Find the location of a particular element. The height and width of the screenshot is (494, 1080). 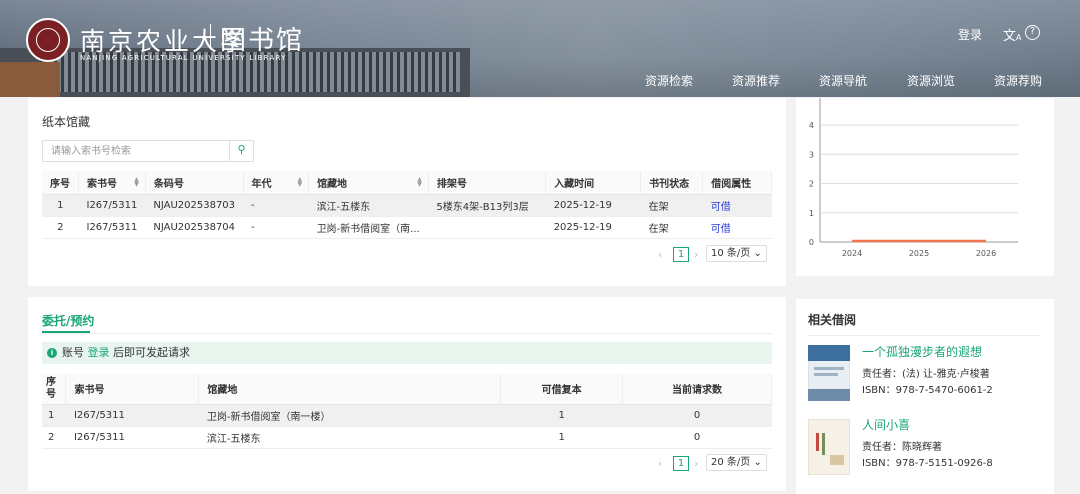

related-divider is located at coordinates (924, 335).